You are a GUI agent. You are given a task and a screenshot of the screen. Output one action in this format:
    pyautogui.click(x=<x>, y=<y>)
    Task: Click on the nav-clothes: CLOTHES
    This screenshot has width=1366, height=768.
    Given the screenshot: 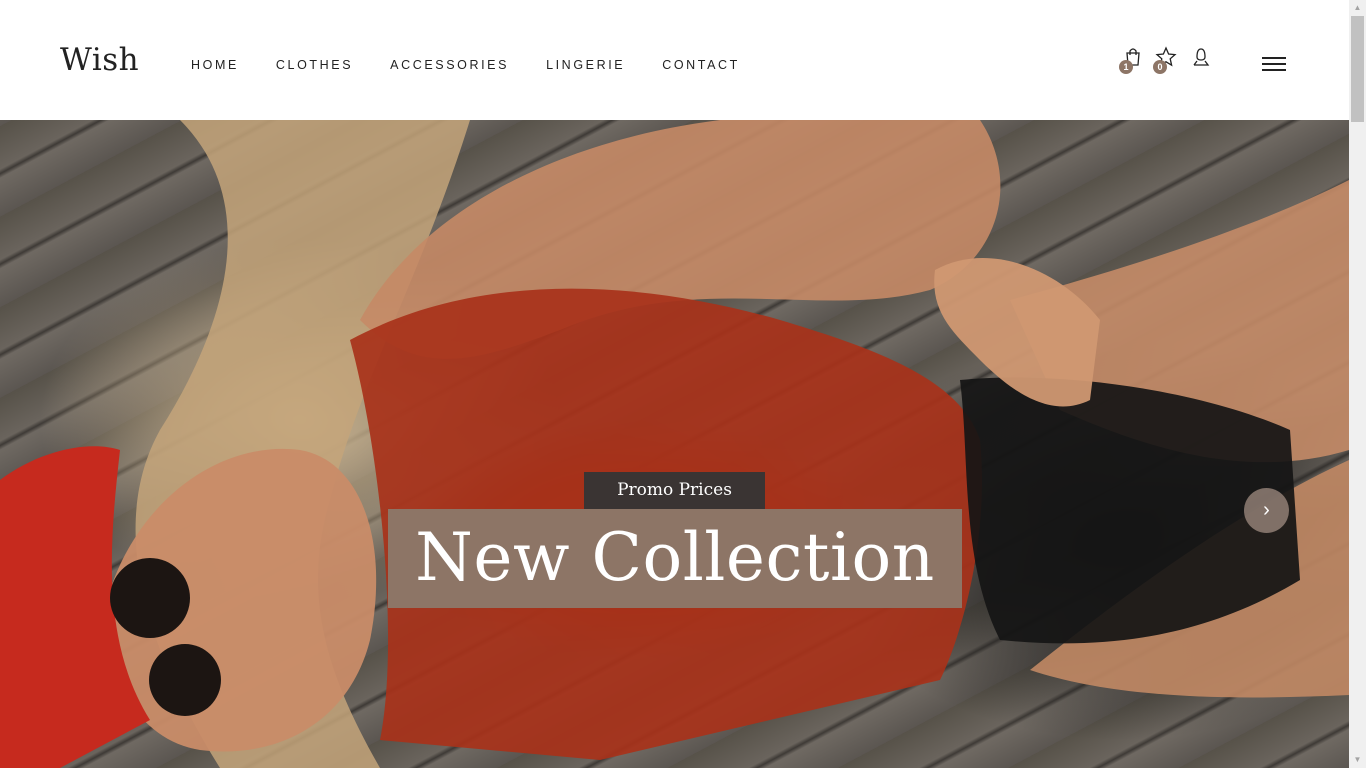 What is the action you would take?
    pyautogui.click(x=314, y=65)
    